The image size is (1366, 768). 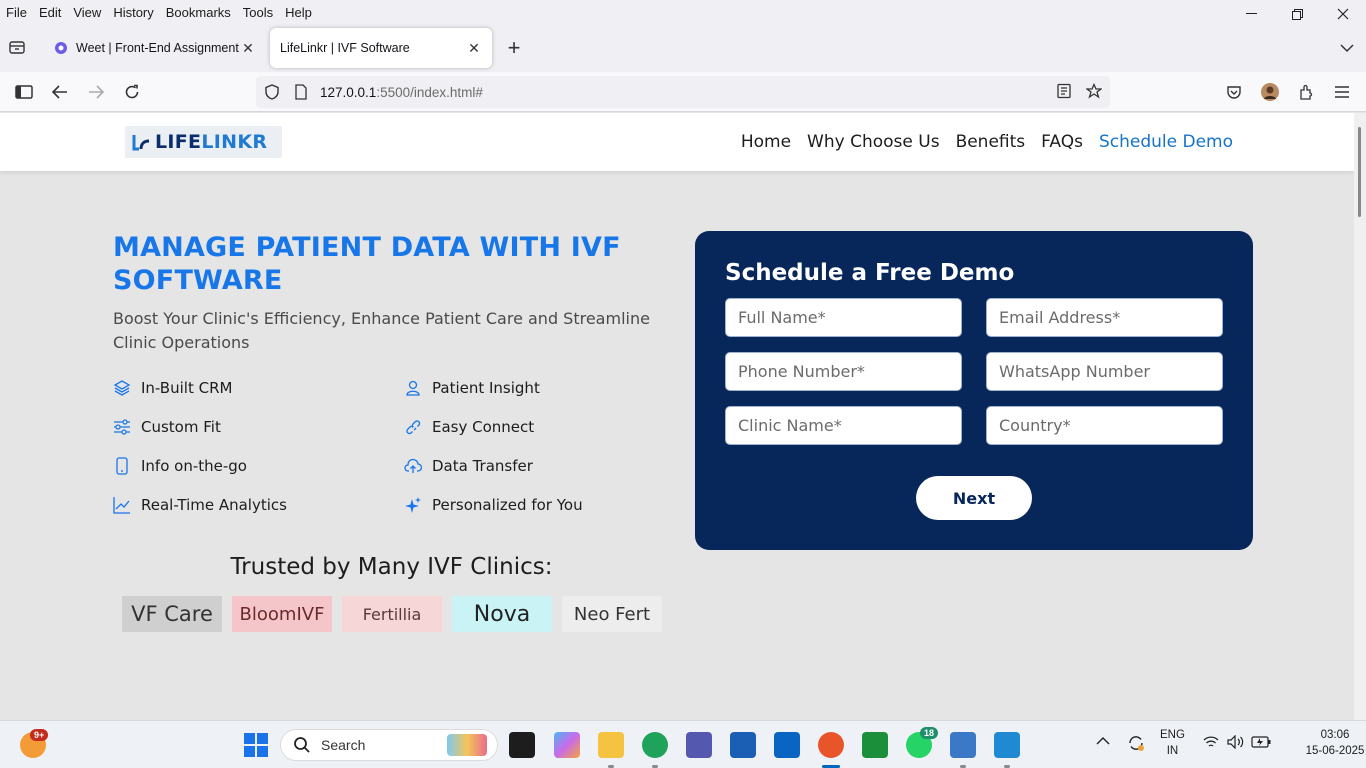 What do you see at coordinates (24, 92) in the screenshot?
I see `sidebar-icon` at bounding box center [24, 92].